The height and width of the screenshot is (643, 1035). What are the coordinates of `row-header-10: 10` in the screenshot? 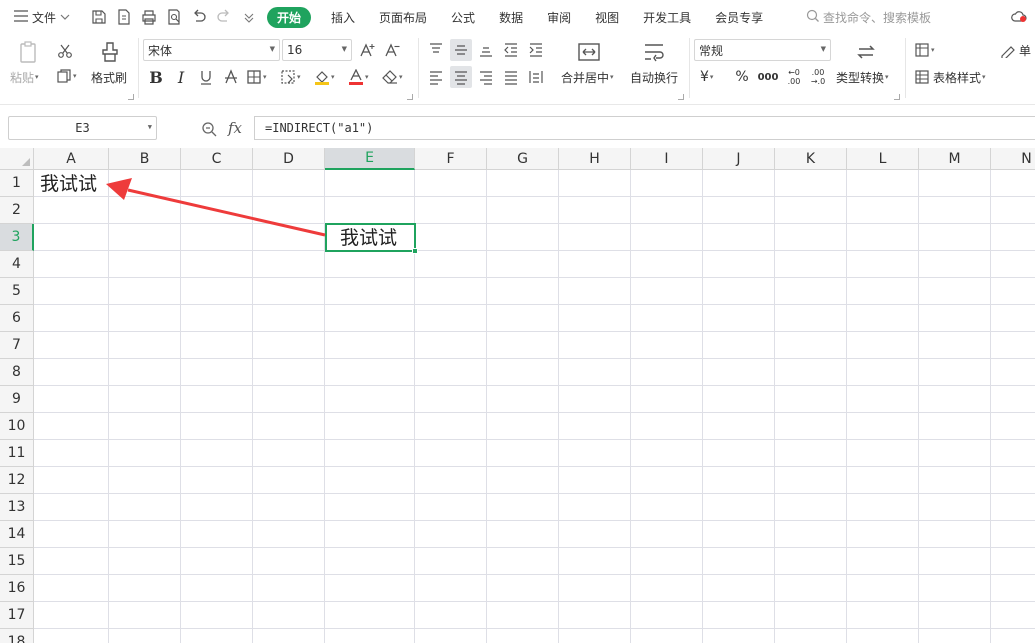 It's located at (17, 426).